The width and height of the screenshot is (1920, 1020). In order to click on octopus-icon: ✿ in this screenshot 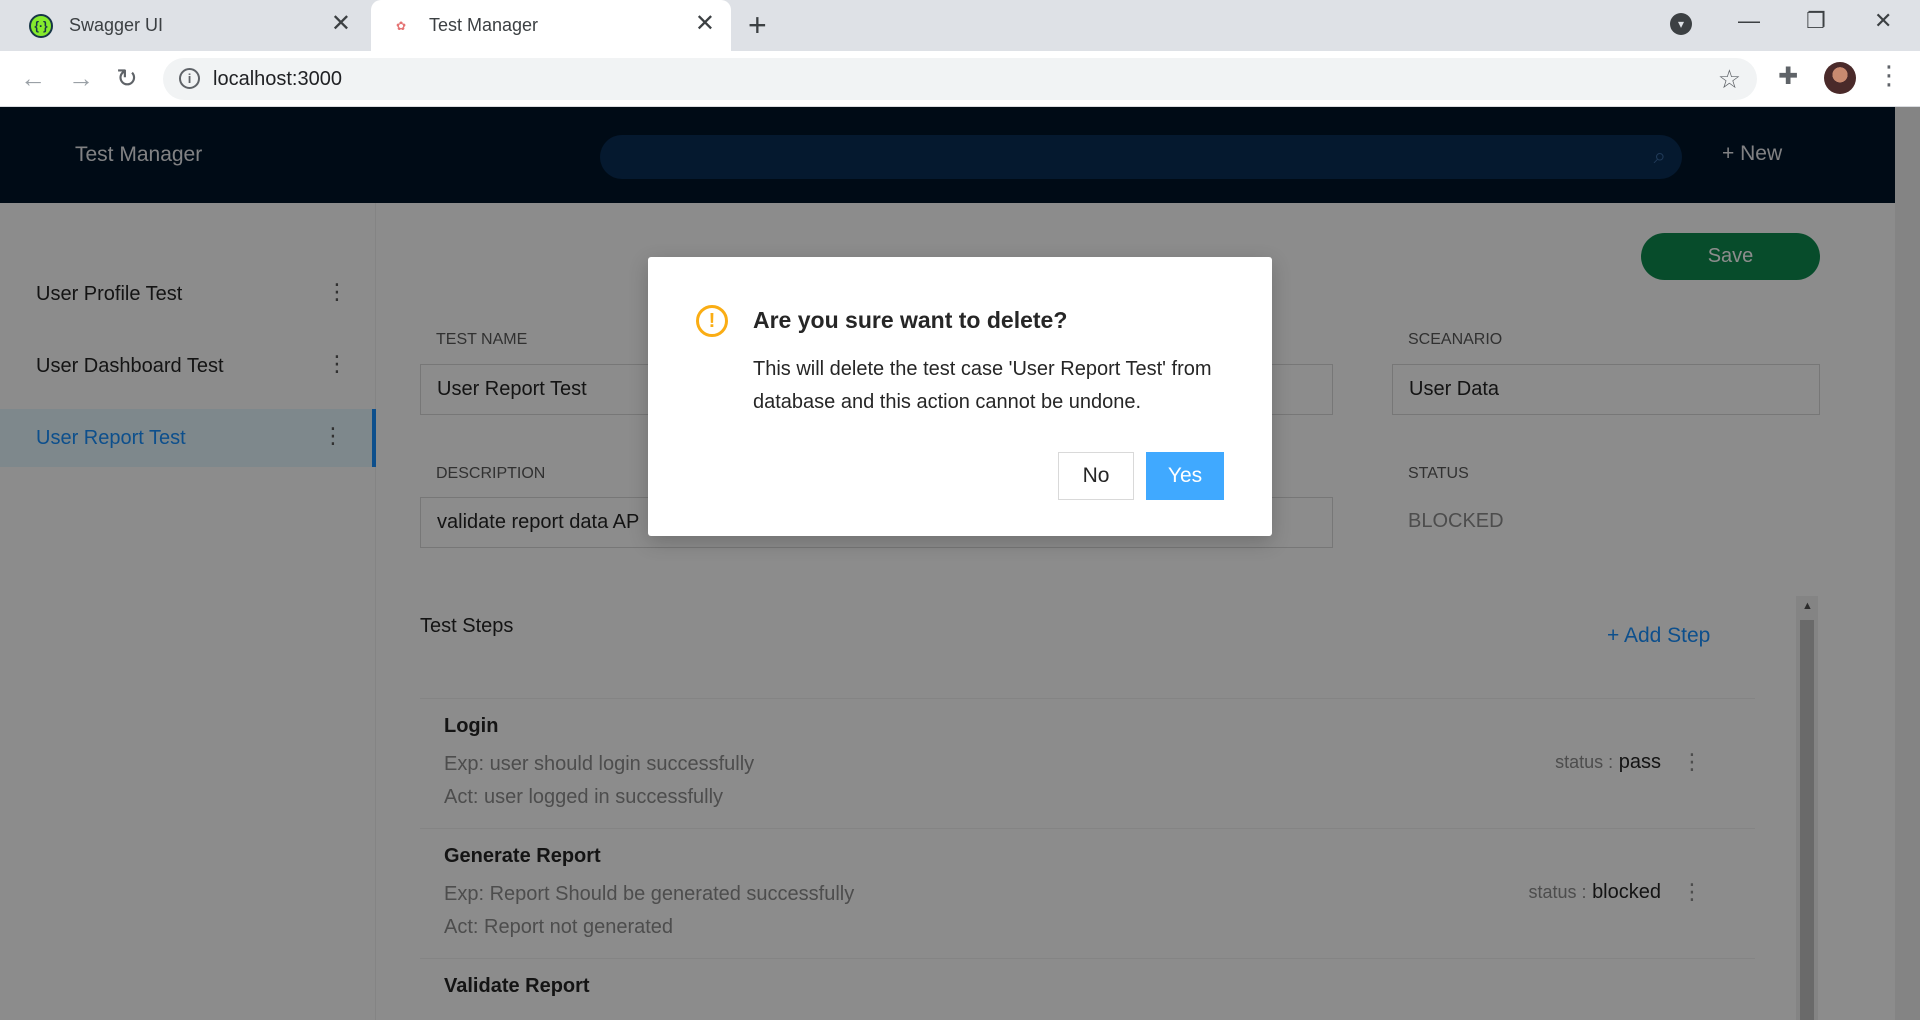, I will do `click(401, 25)`.